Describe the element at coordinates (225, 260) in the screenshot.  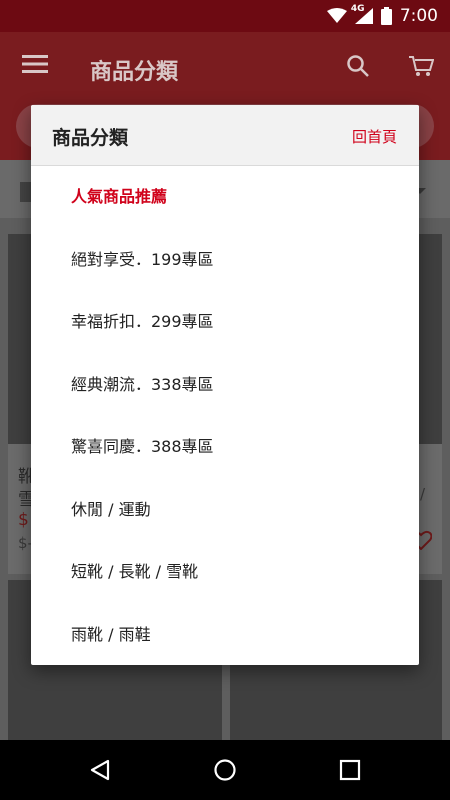
I see `category-item-199: 絕對享受．199專區` at that location.